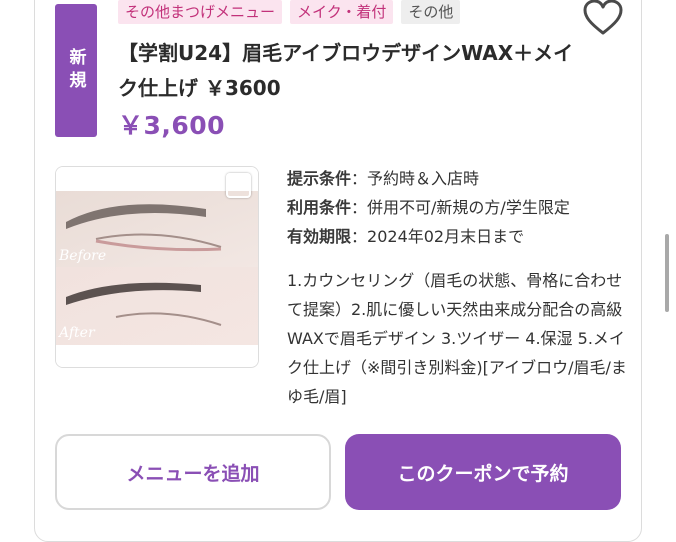  Describe the element at coordinates (483, 472) in the screenshot. I see `reserve-with-coupon-button: このクーポンで予約` at that location.